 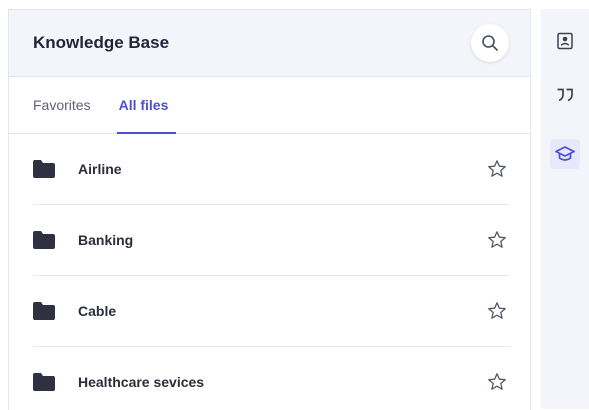 I want to click on quotes-button, so click(x=565, y=95).